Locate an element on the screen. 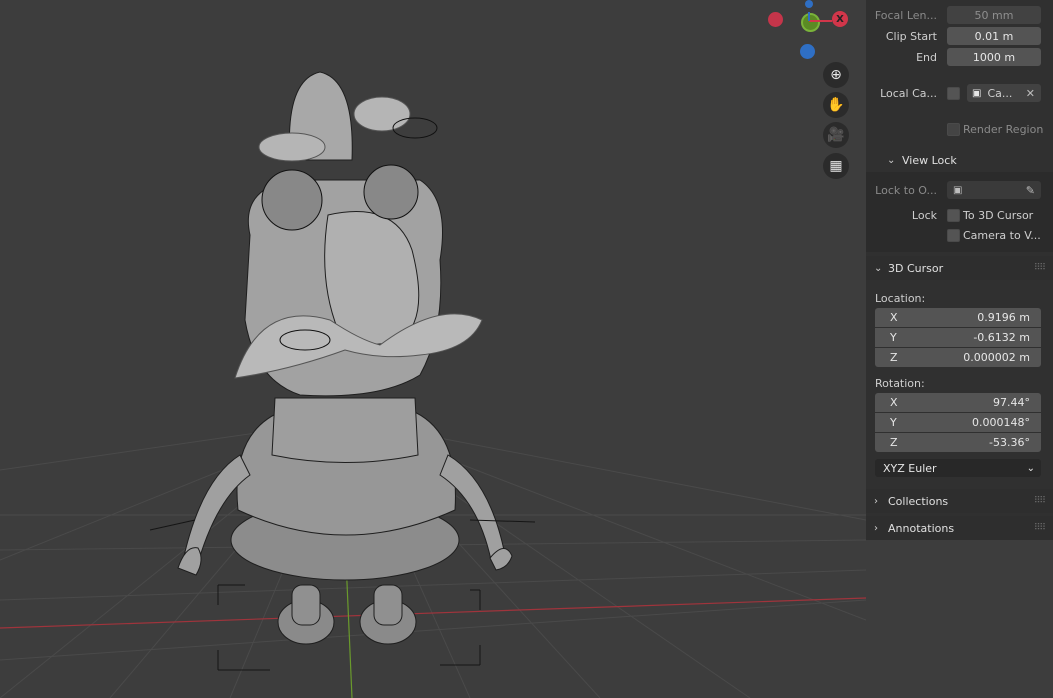  rotation-z-value: -53.36° is located at coordinates (1009, 442).